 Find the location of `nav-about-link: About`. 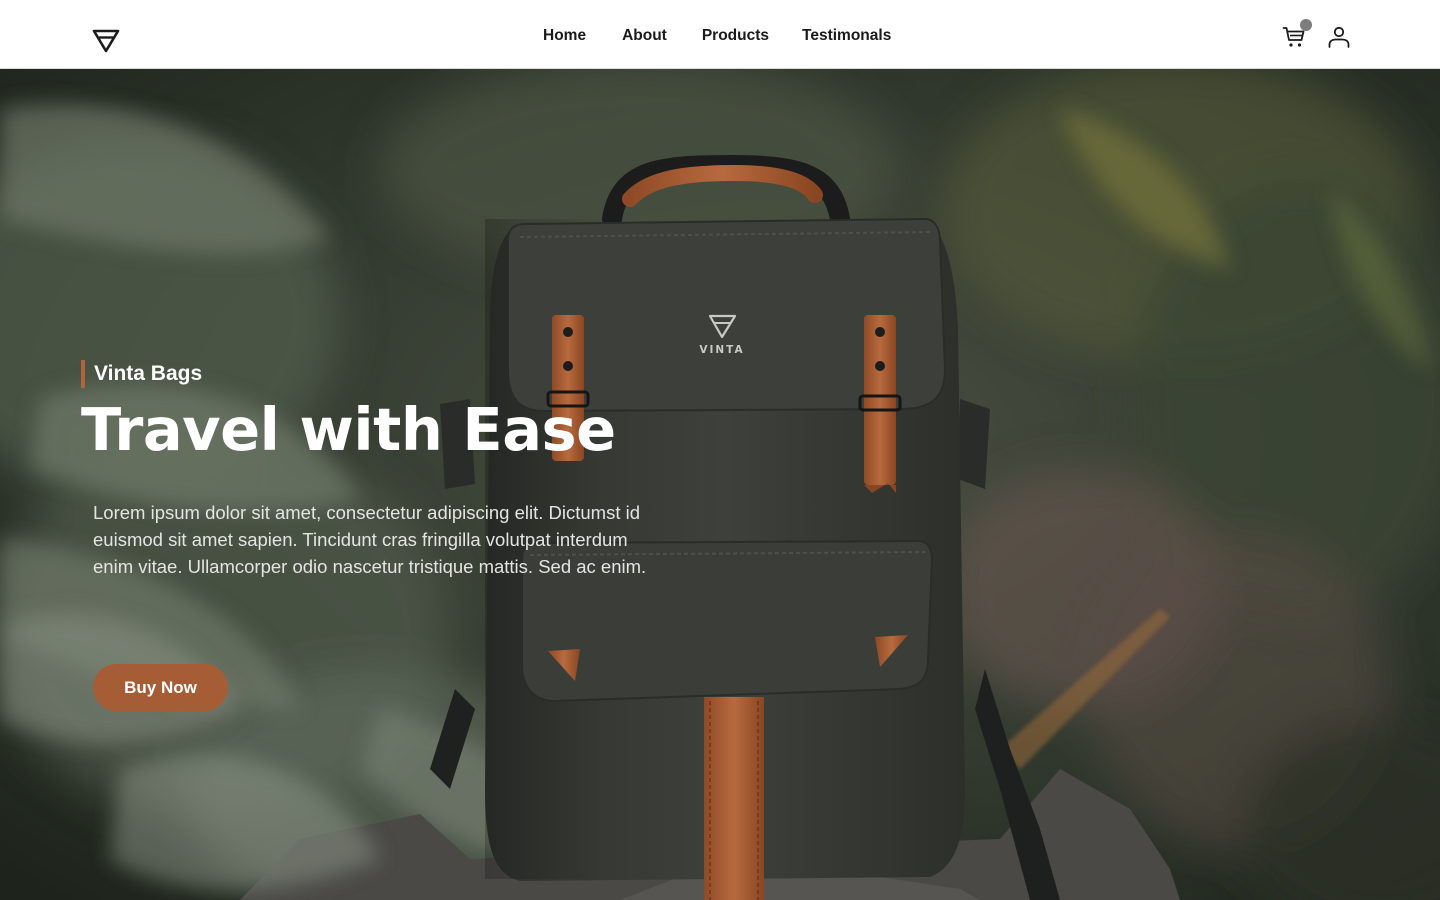

nav-about-link: About is located at coordinates (644, 36).